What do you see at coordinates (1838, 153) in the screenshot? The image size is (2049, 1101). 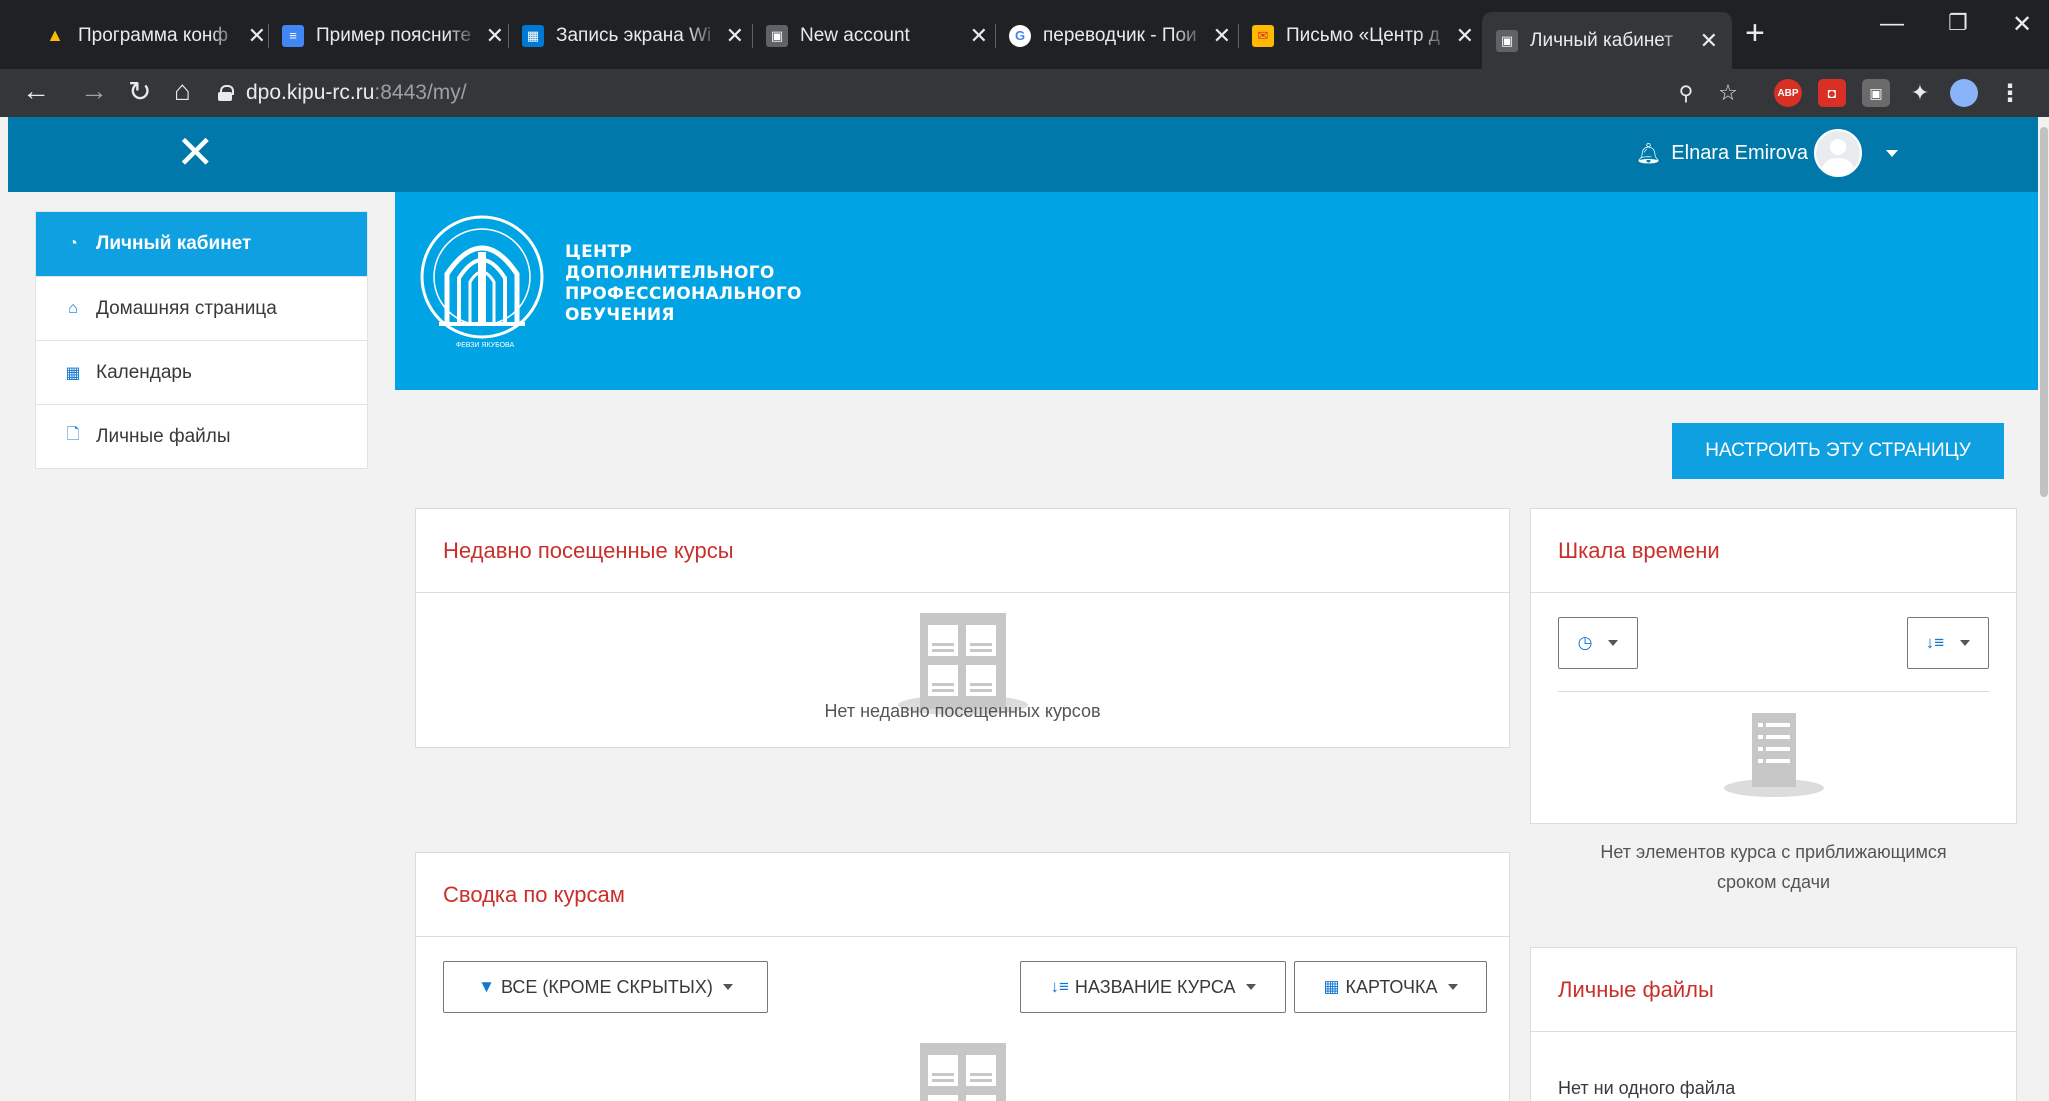 I see `user-avatar` at bounding box center [1838, 153].